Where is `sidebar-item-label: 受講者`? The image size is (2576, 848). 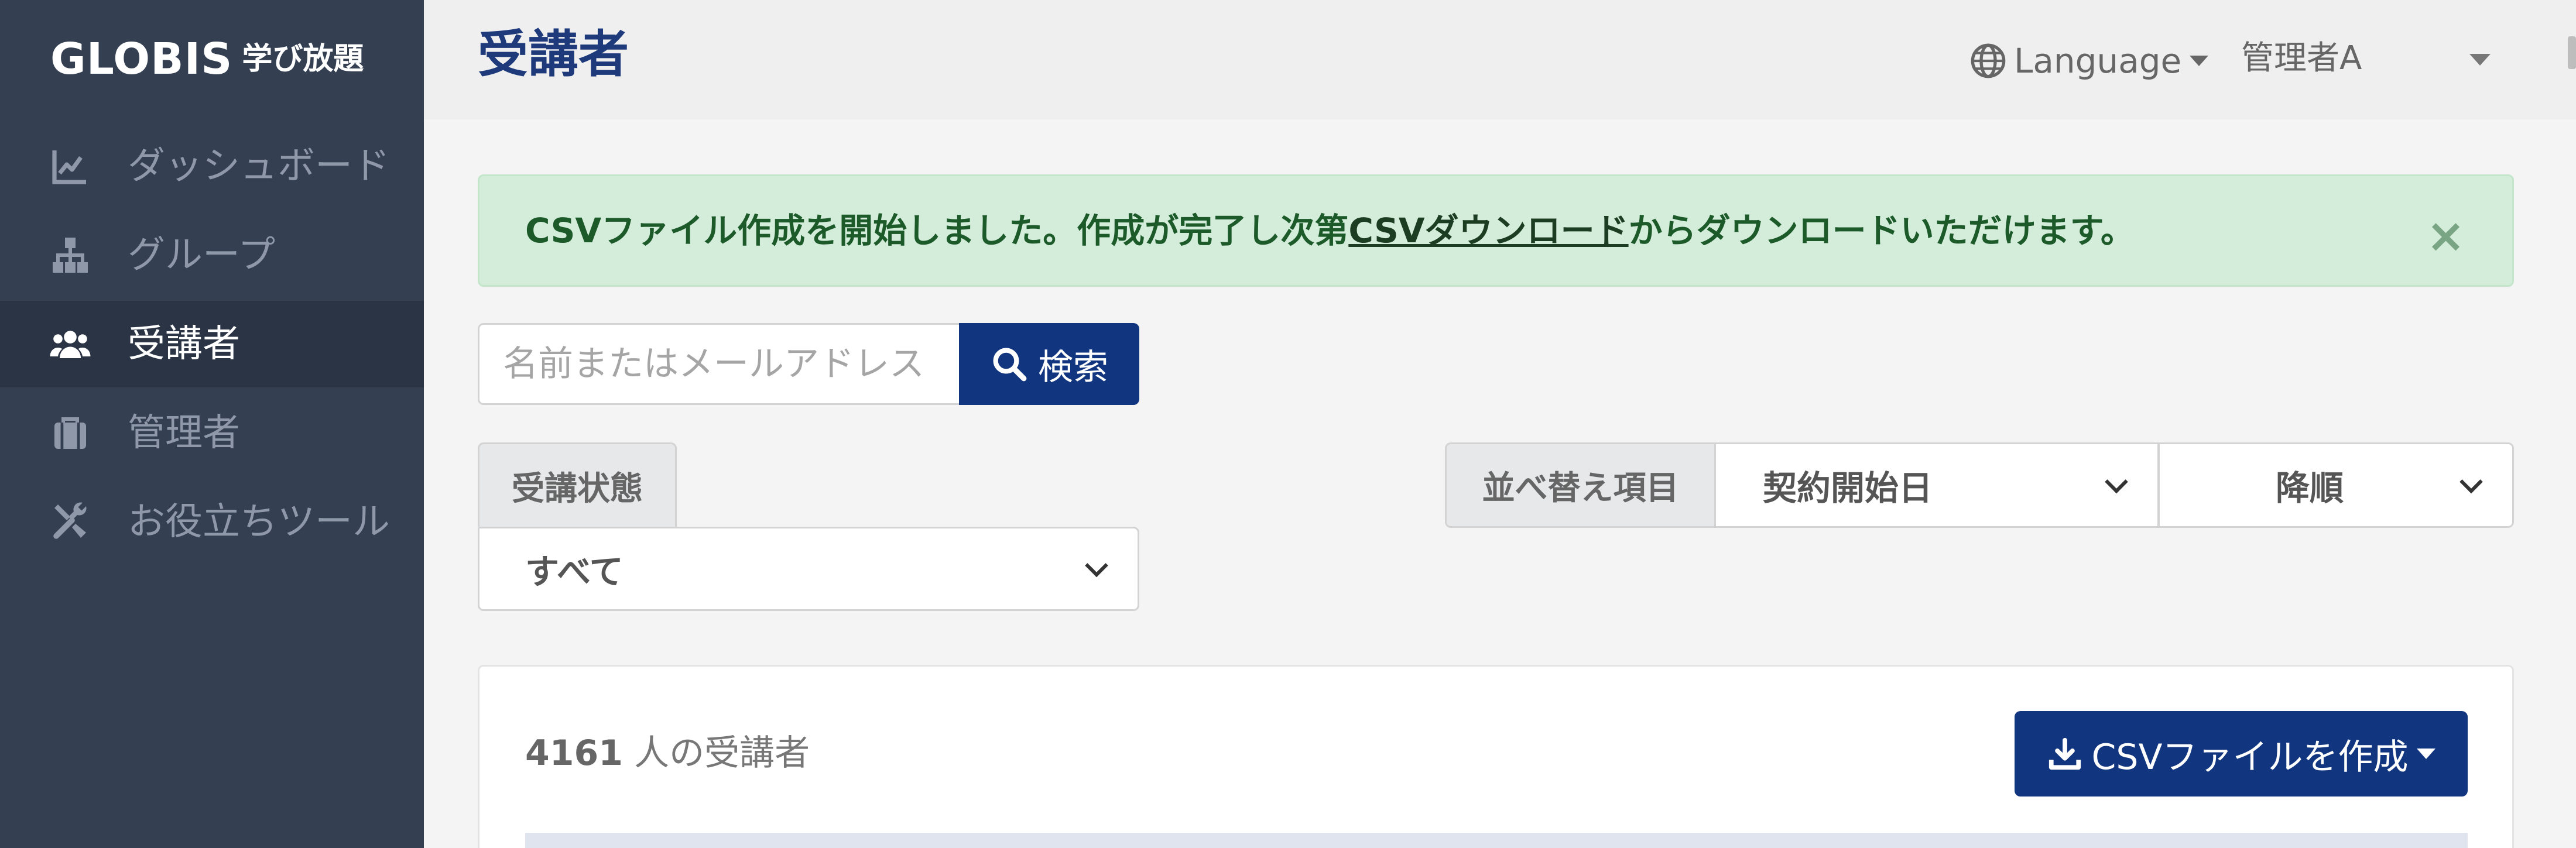 sidebar-item-label: 受講者 is located at coordinates (184, 344).